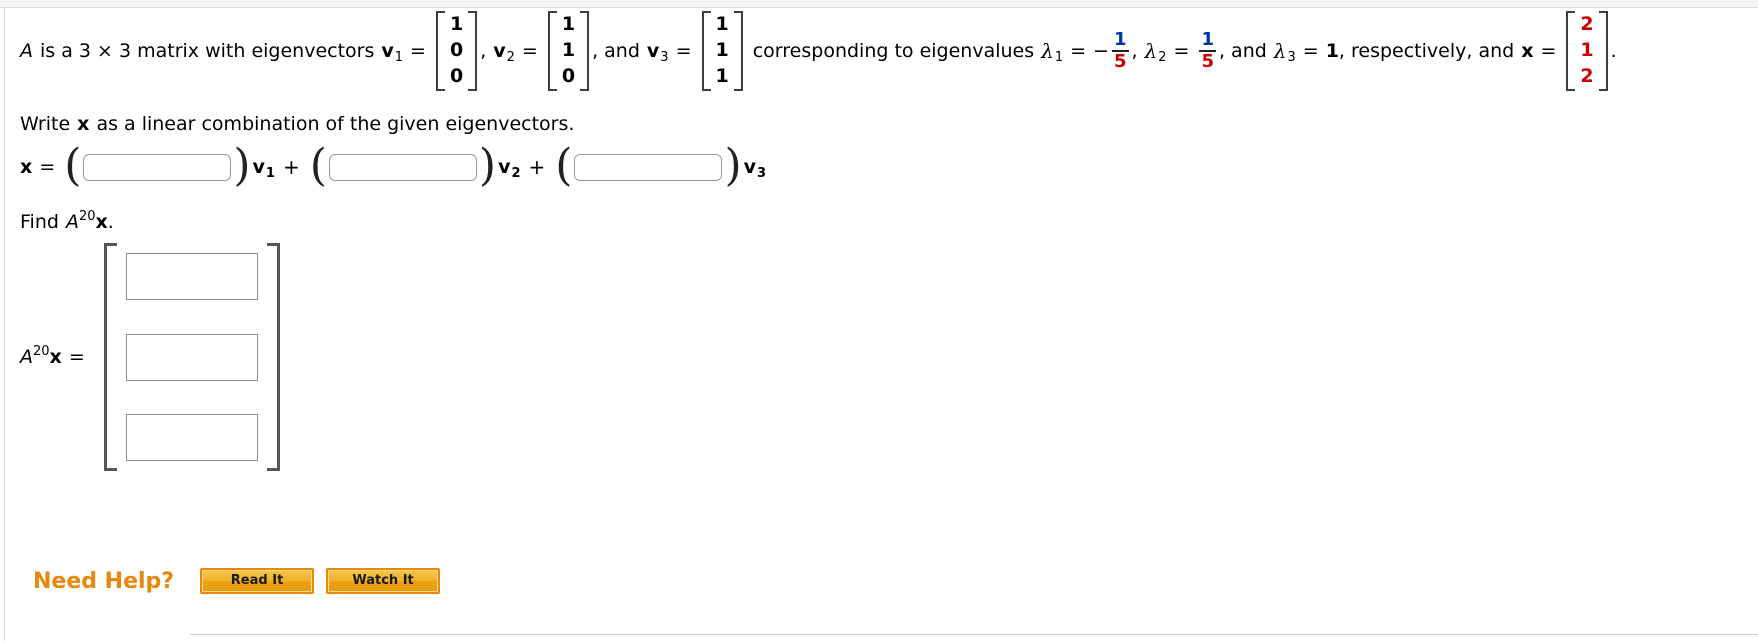 This screenshot has height=643, width=1758. I want to click on answer-entry-2-input, so click(191, 357).